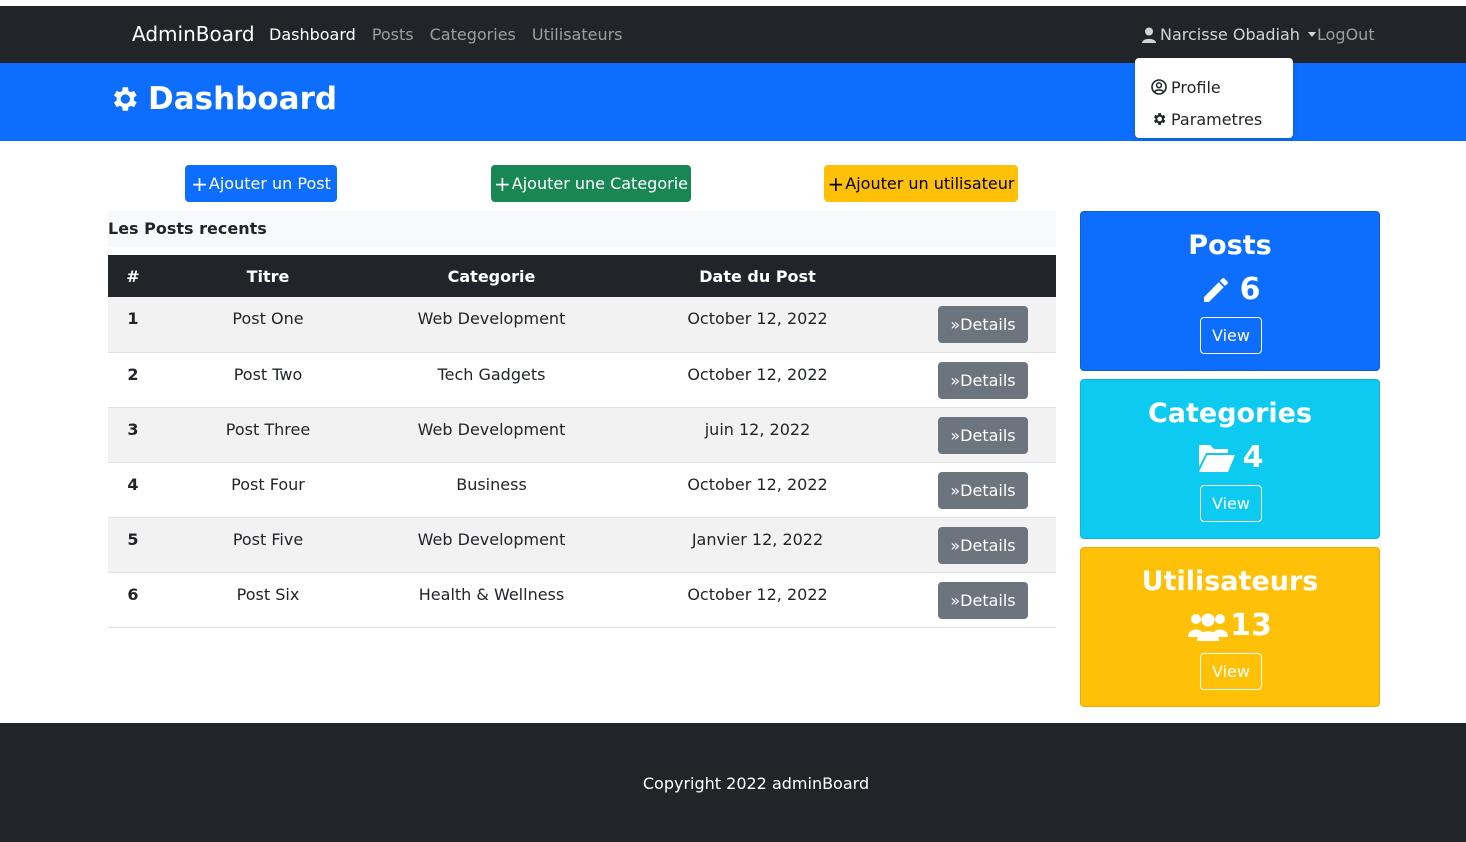 This screenshot has width=1466, height=842. What do you see at coordinates (1229, 34) in the screenshot?
I see `user-menu-toggle: Narcisse Obadiah` at bounding box center [1229, 34].